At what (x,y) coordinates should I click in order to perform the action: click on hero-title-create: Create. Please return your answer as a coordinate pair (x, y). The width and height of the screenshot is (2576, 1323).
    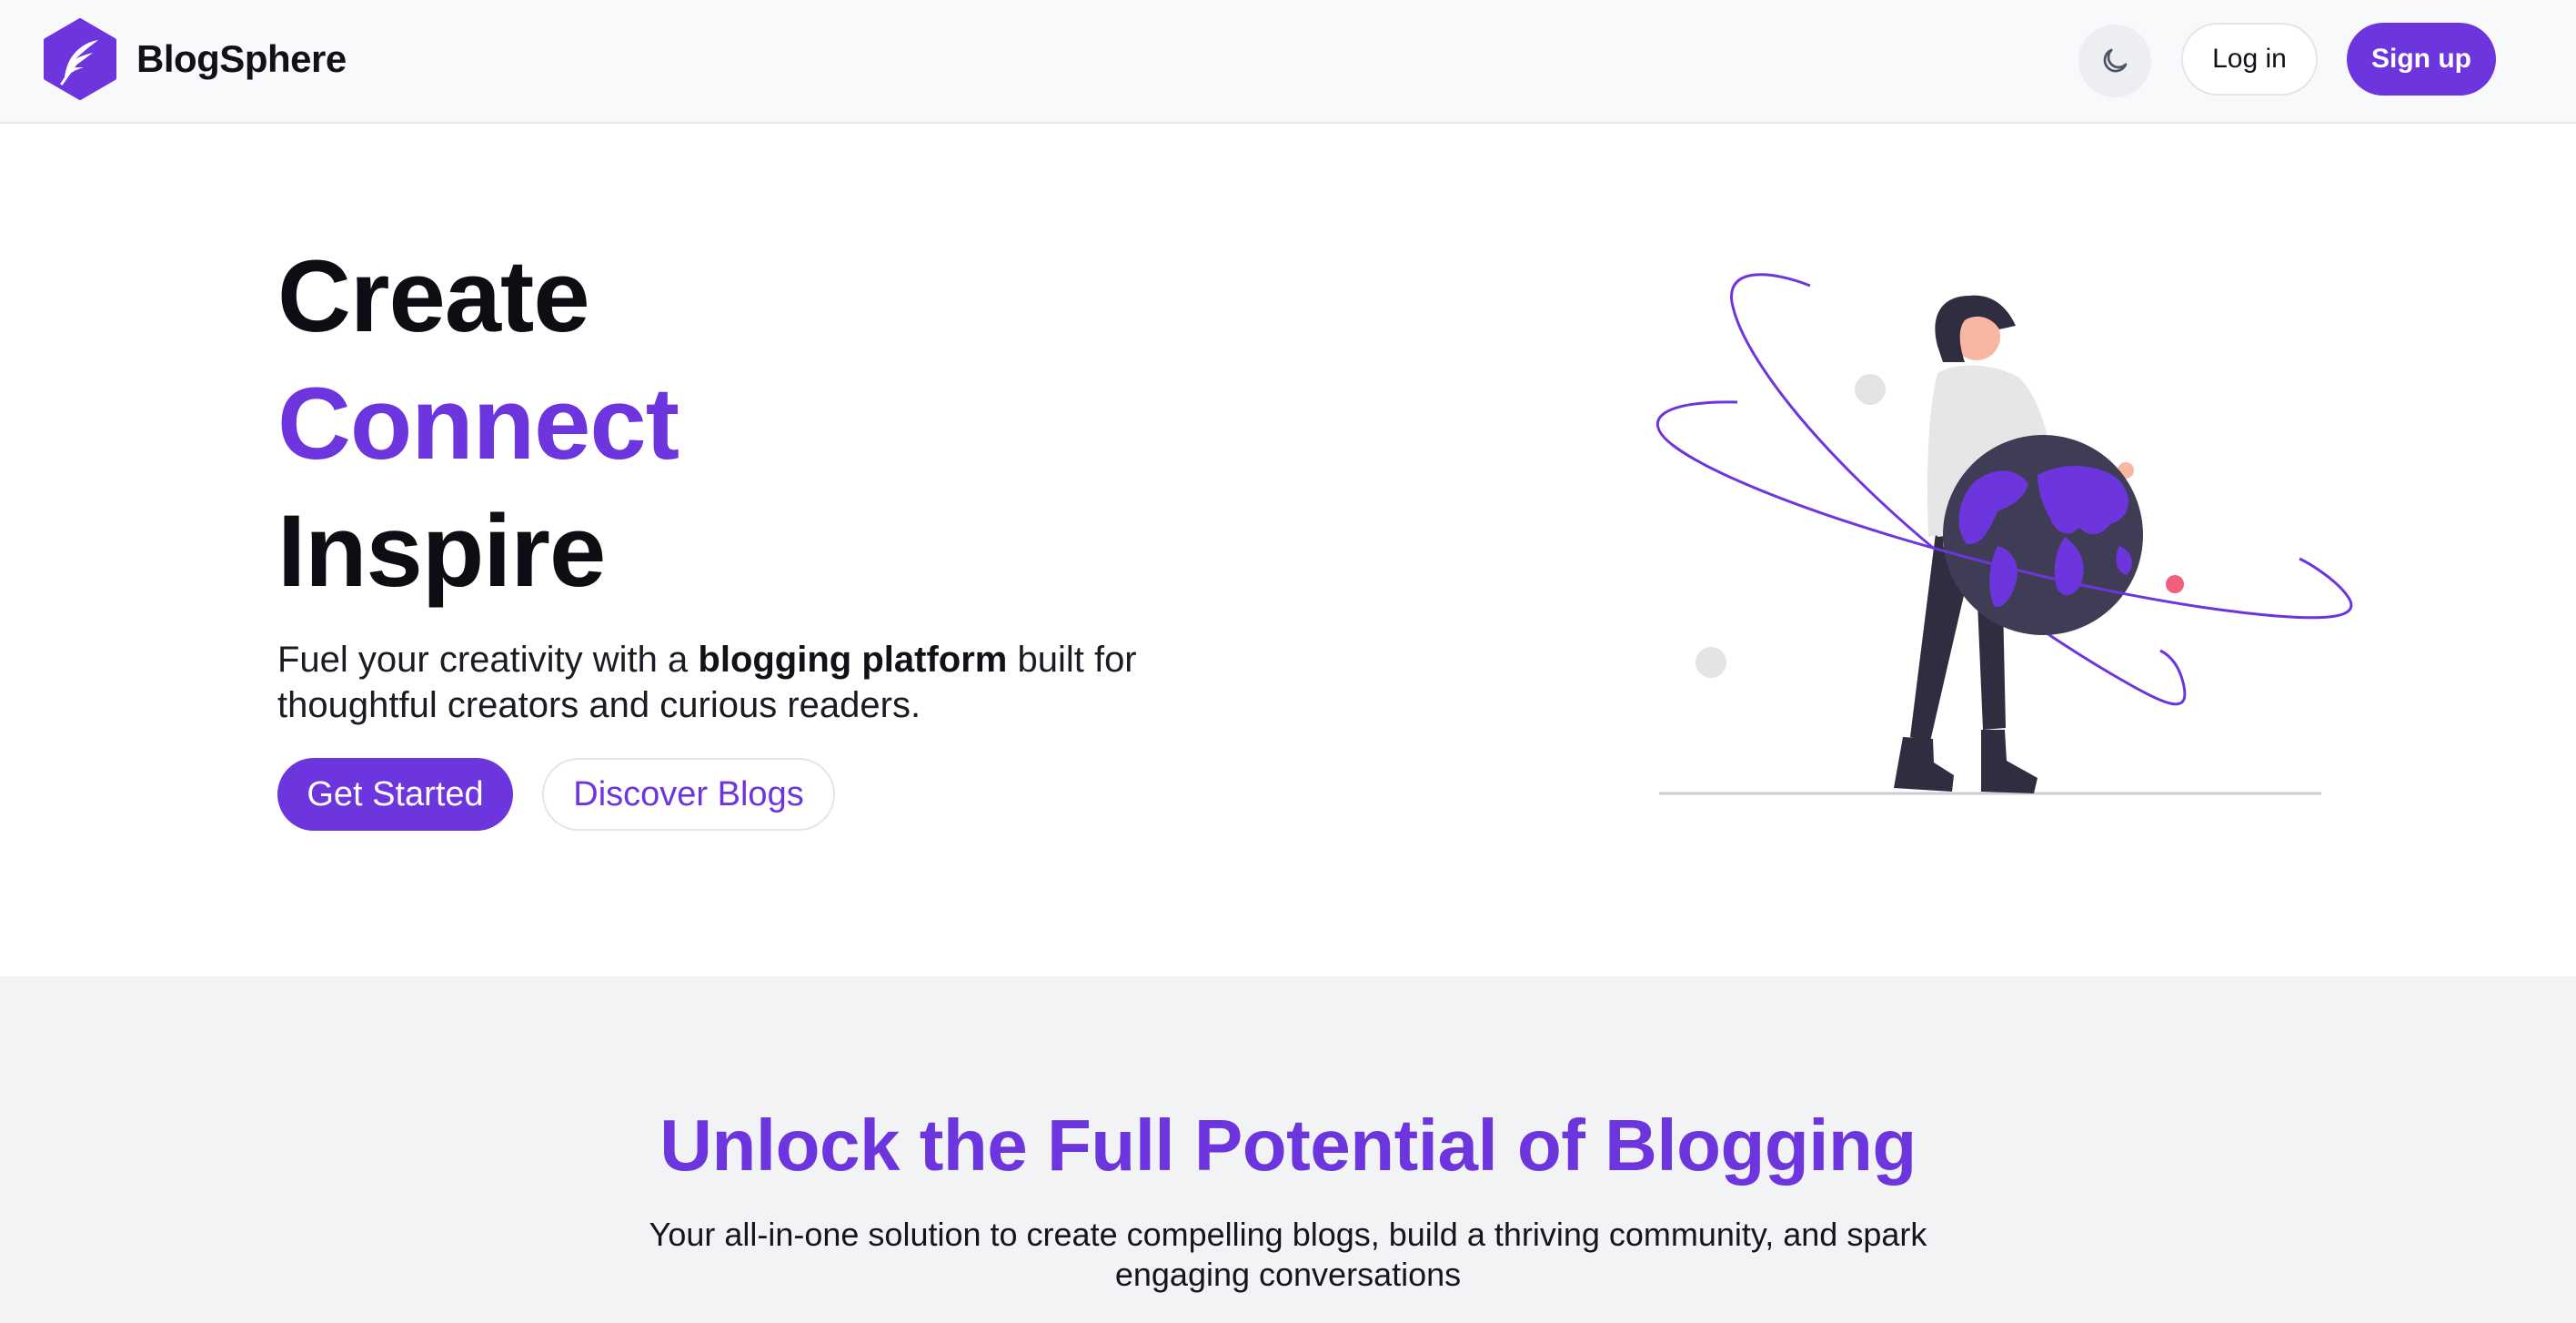
    Looking at the image, I should click on (433, 296).